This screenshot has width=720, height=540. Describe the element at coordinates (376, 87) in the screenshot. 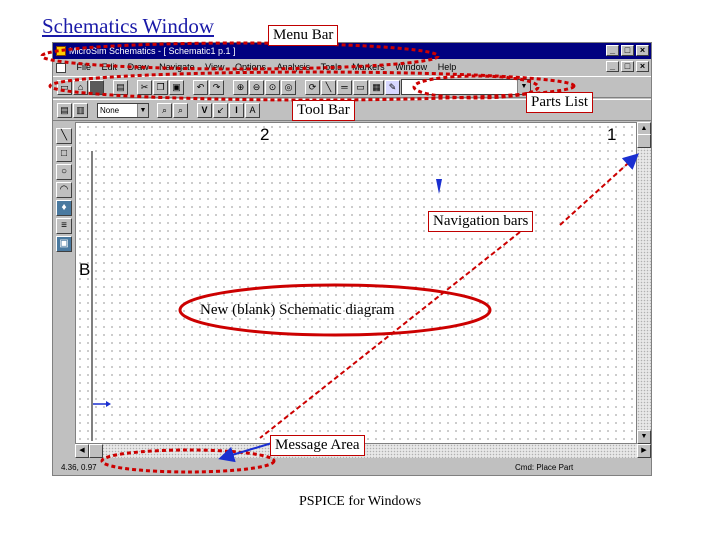

I see `get-part-icon: ▦` at that location.